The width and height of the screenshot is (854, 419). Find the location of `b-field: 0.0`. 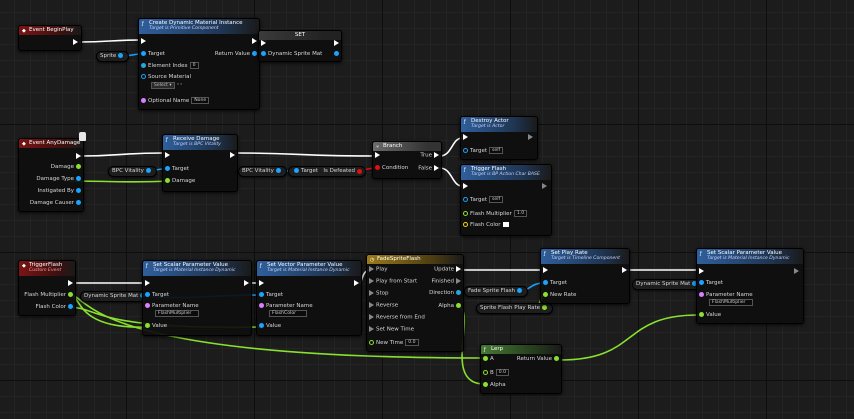

b-field: 0.0 is located at coordinates (502, 372).